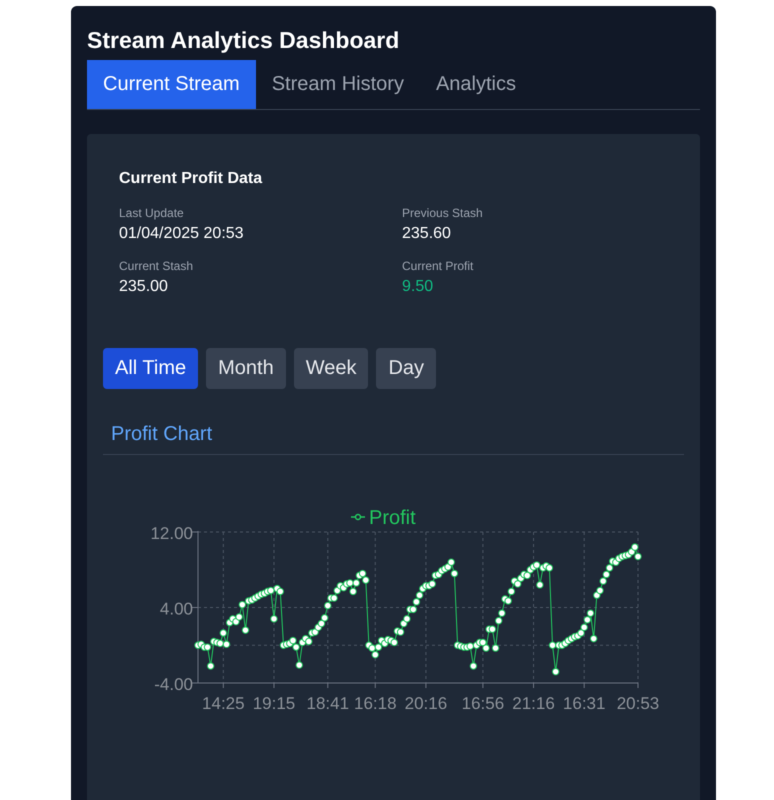 This screenshot has width=774, height=800. Describe the element at coordinates (150, 368) in the screenshot. I see `range-button: All Time` at that location.